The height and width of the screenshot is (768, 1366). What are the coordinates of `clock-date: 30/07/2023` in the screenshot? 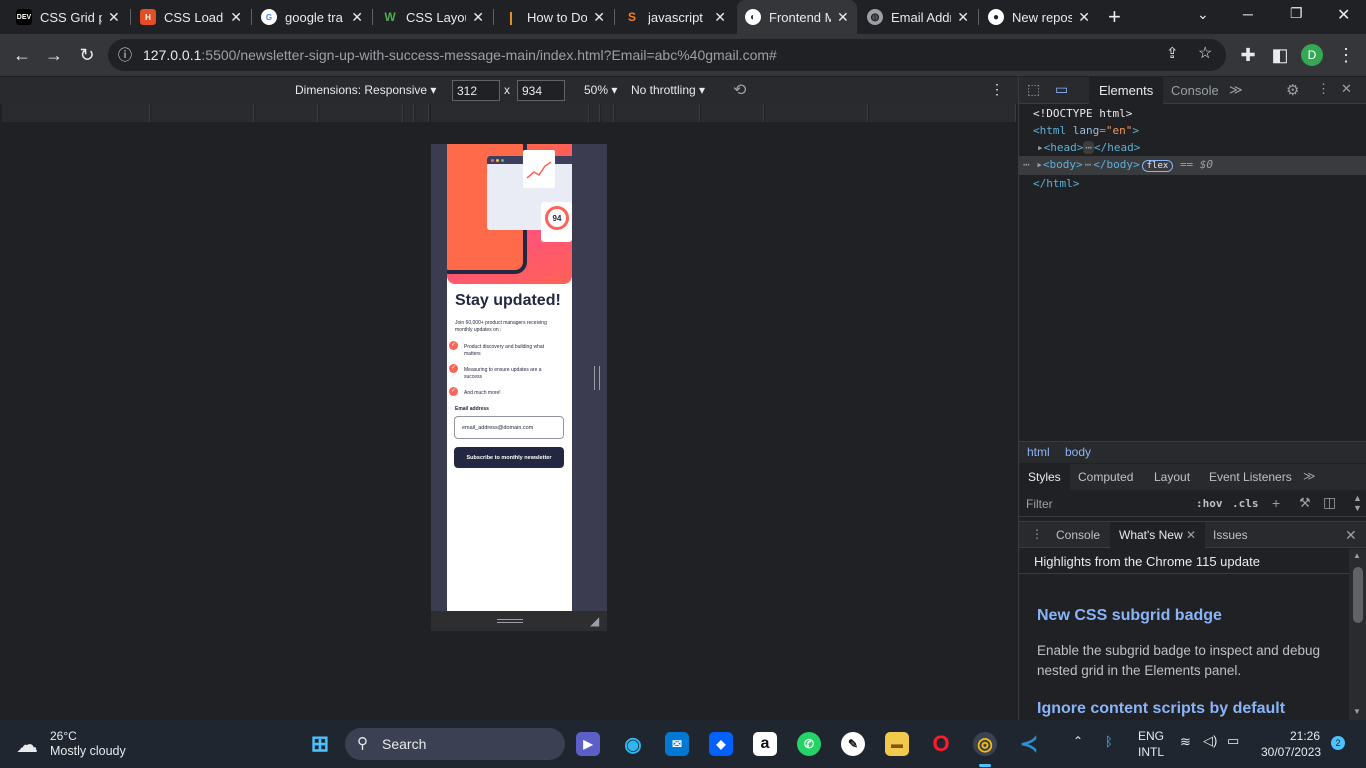 It's located at (1291, 752).